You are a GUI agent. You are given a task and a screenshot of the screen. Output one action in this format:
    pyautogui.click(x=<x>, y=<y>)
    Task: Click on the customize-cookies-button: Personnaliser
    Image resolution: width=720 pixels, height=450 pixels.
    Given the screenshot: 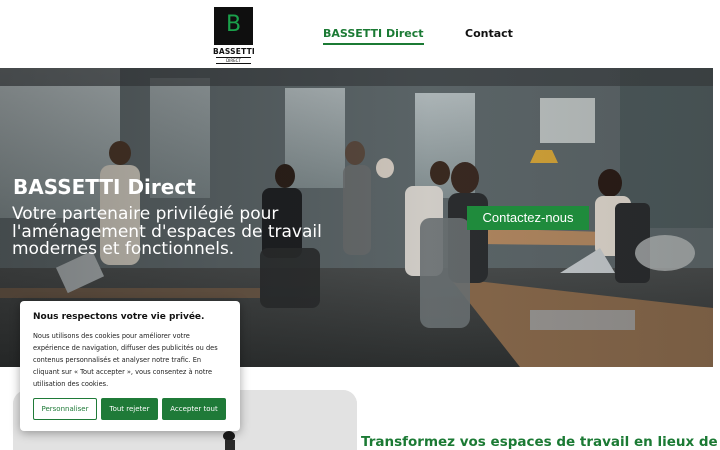 What is the action you would take?
    pyautogui.click(x=65, y=409)
    